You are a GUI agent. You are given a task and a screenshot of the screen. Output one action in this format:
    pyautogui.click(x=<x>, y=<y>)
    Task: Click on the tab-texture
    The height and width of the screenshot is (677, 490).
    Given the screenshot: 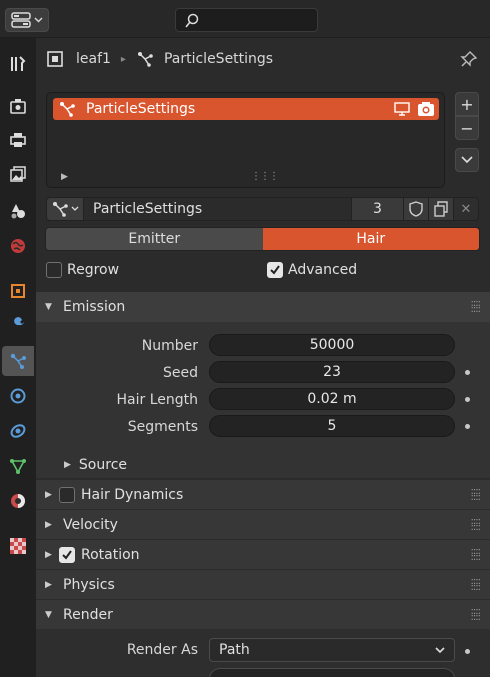 What is the action you would take?
    pyautogui.click(x=18, y=546)
    